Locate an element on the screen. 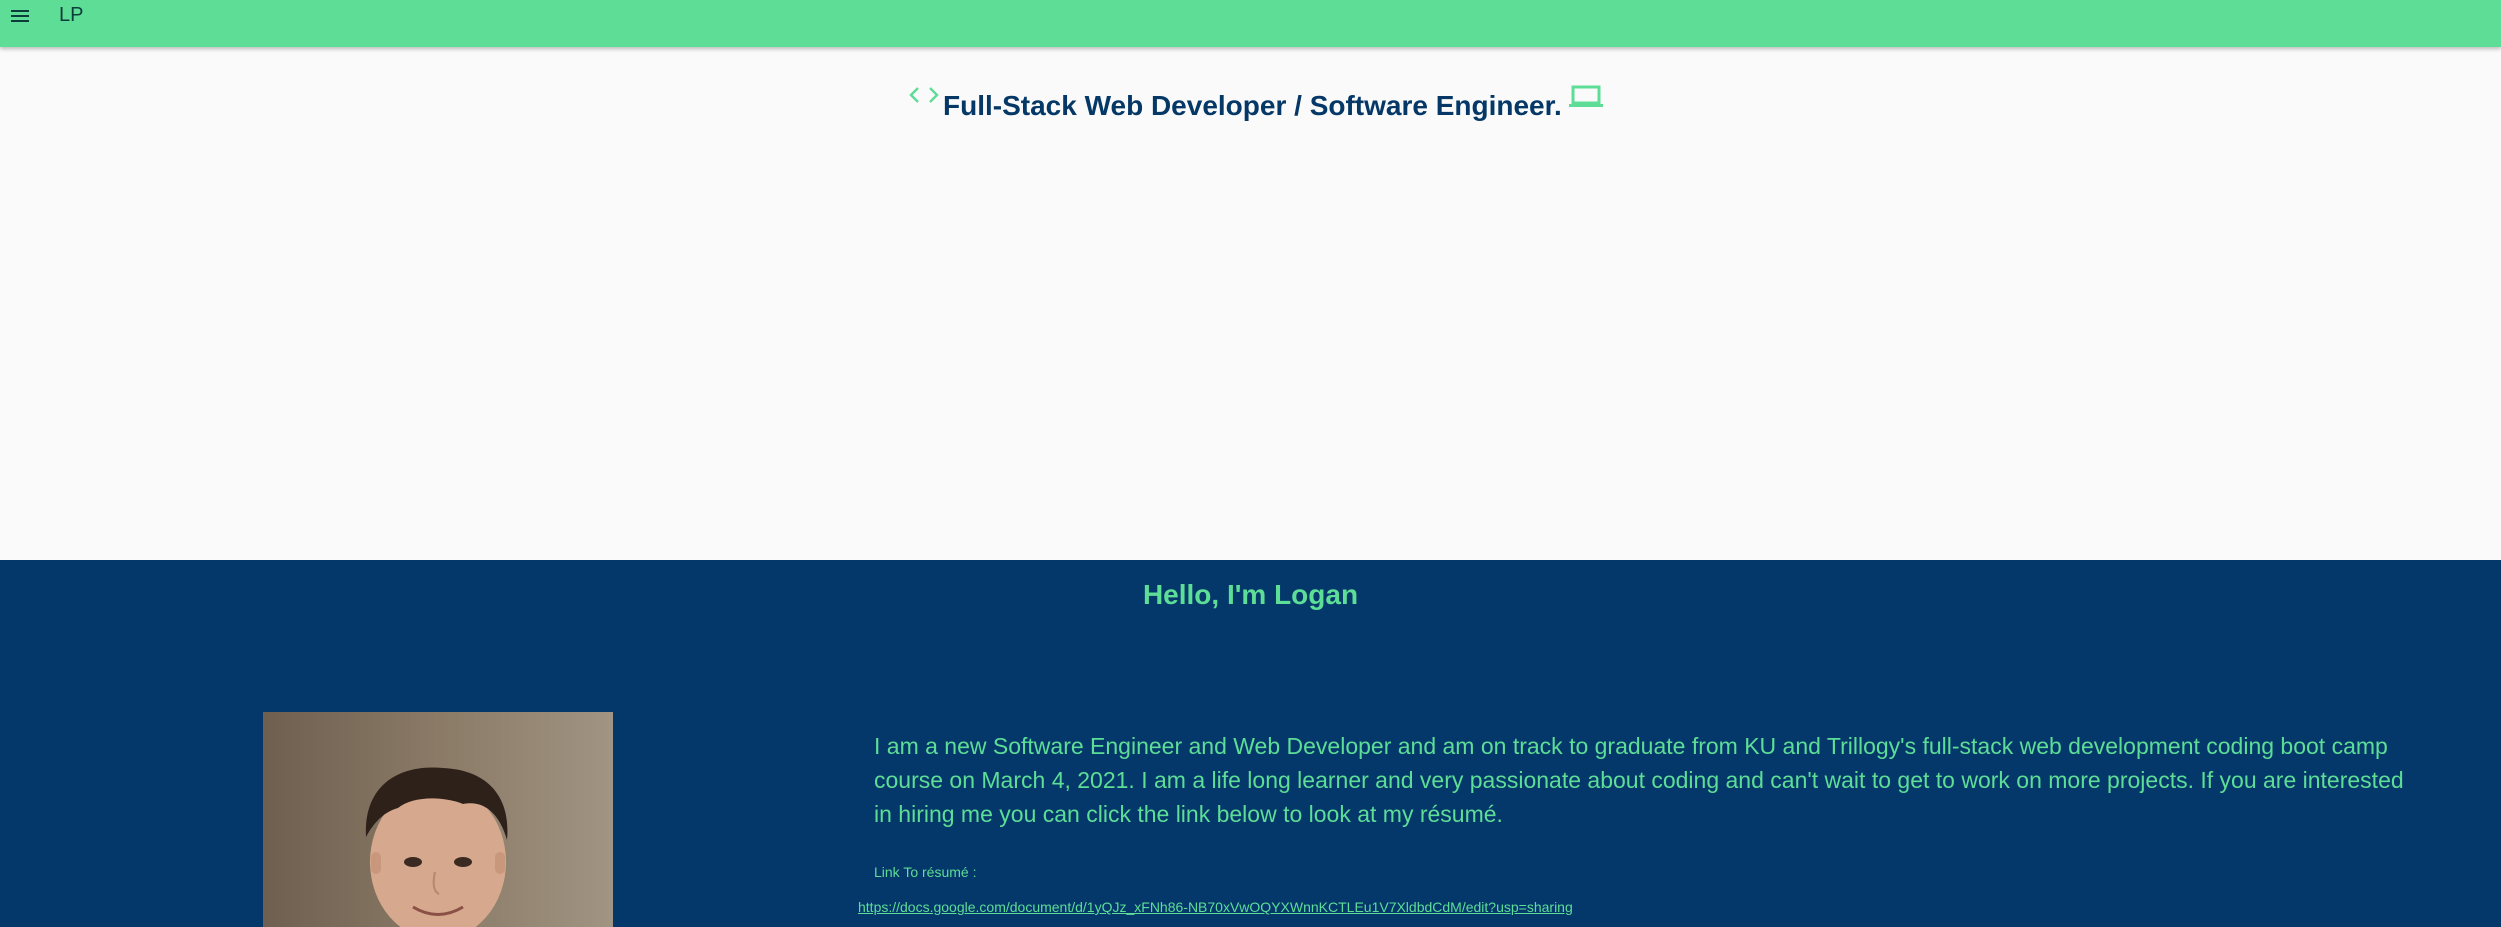  about-heading: Hello, I'm Logan is located at coordinates (1250, 594).